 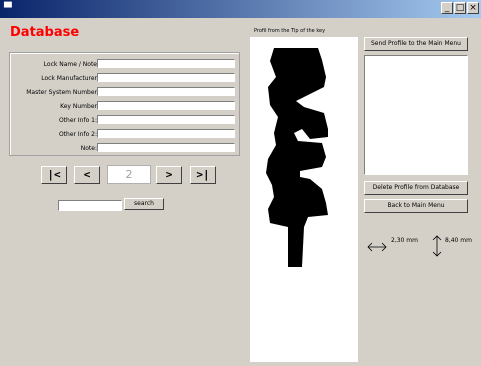 I want to click on field-label: Note:, so click(x=88, y=148).